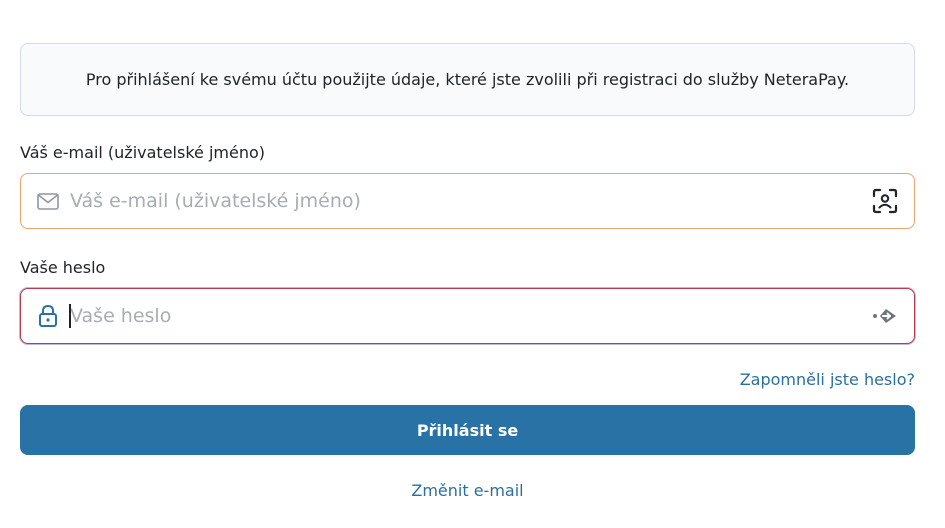 Image resolution: width=945 pixels, height=528 pixels. Describe the element at coordinates (48, 316) in the screenshot. I see `lock-icon` at that location.